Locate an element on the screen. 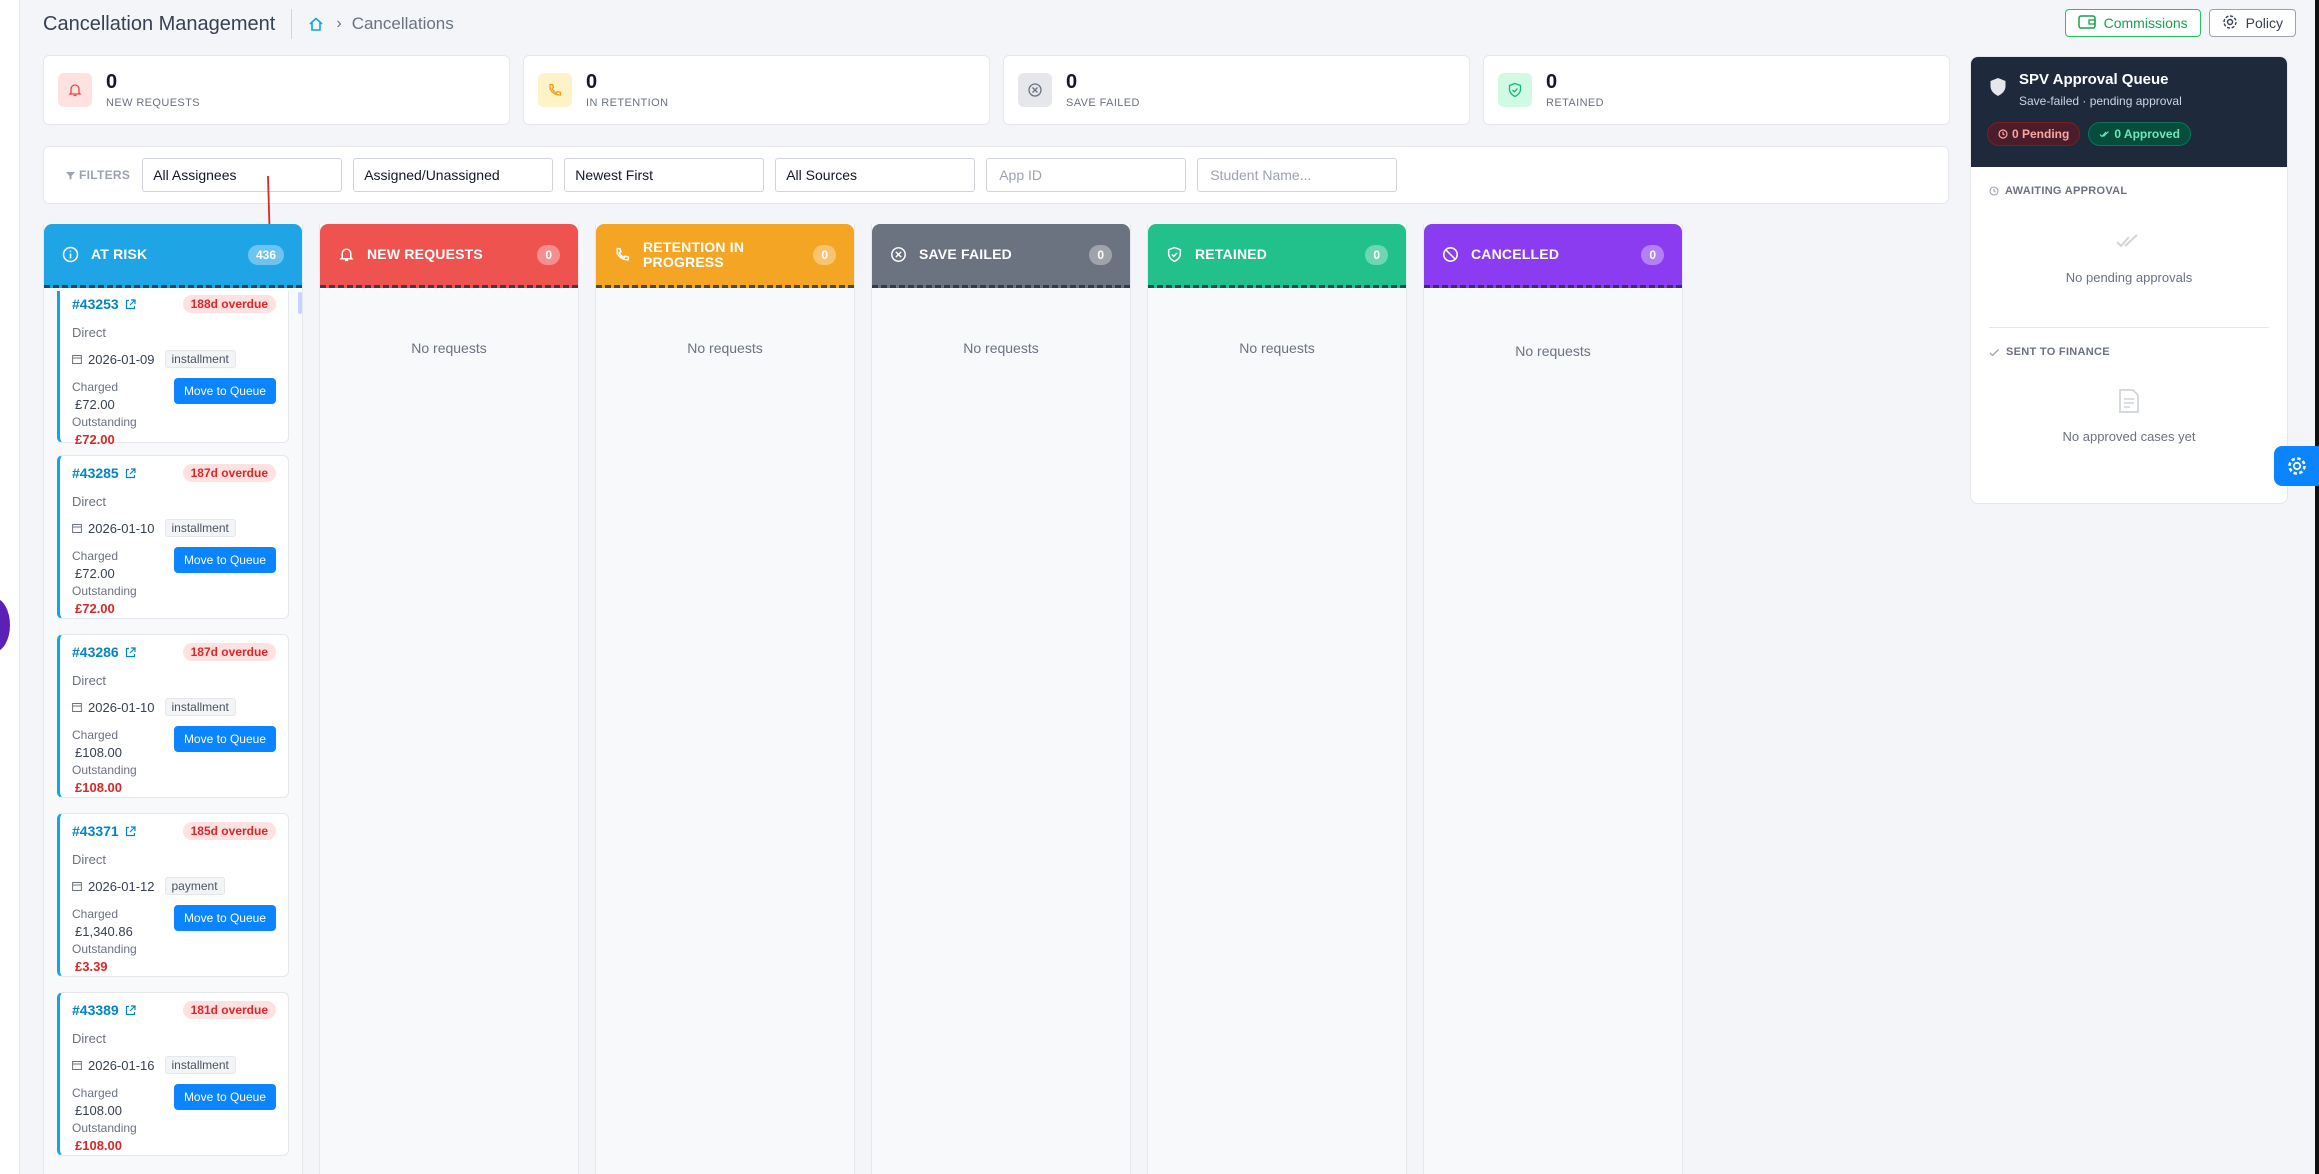 The image size is (2319, 1174). stat-label: SAVE FAILED is located at coordinates (1103, 103).